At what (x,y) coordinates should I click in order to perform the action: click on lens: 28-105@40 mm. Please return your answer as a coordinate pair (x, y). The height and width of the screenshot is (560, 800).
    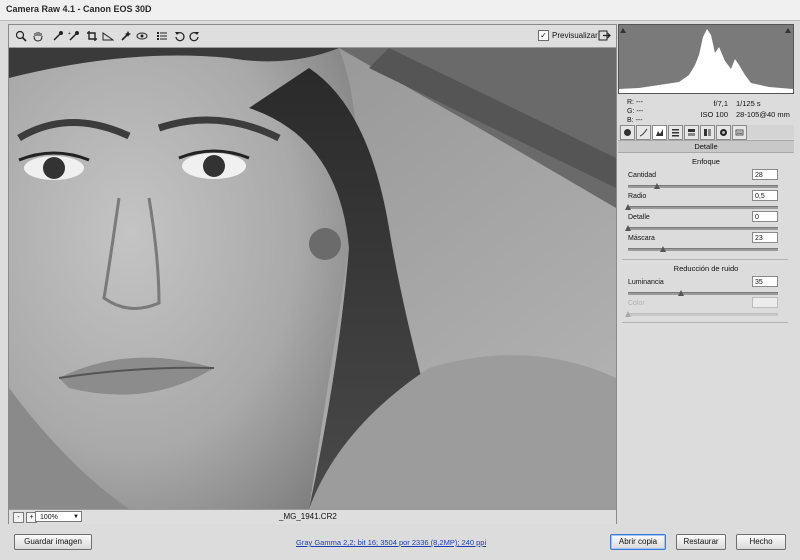
    Looking at the image, I should click on (763, 114).